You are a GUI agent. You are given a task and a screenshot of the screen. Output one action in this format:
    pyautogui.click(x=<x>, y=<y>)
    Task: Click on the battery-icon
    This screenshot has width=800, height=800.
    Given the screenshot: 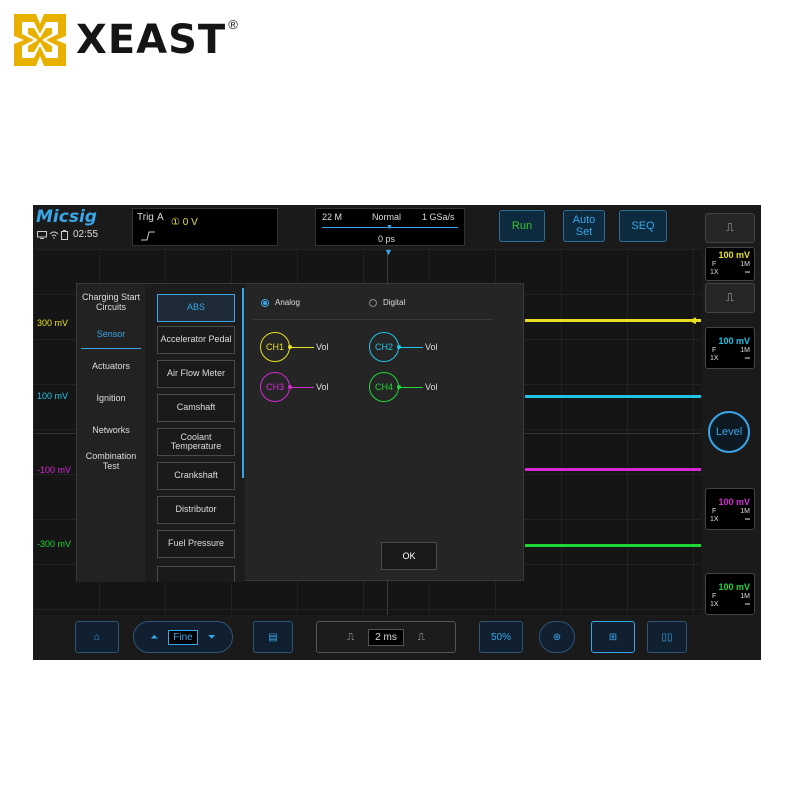 What is the action you would take?
    pyautogui.click(x=64, y=235)
    